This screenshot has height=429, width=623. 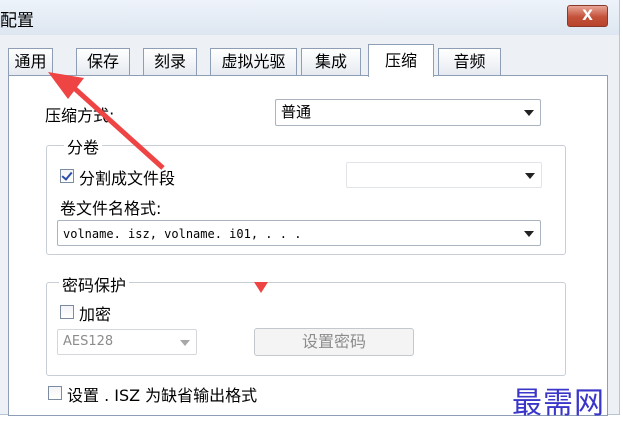 I want to click on tab-save: 保存, so click(x=103, y=61).